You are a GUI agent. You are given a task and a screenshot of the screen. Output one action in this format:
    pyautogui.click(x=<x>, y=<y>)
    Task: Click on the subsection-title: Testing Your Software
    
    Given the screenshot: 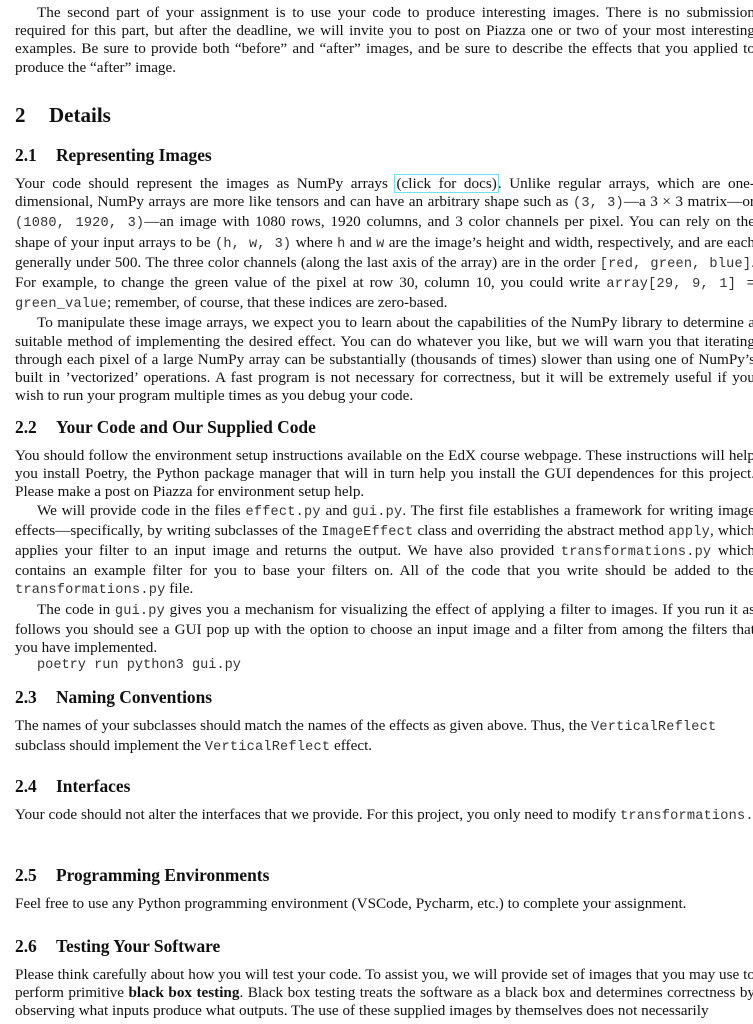 What is the action you would take?
    pyautogui.click(x=138, y=946)
    